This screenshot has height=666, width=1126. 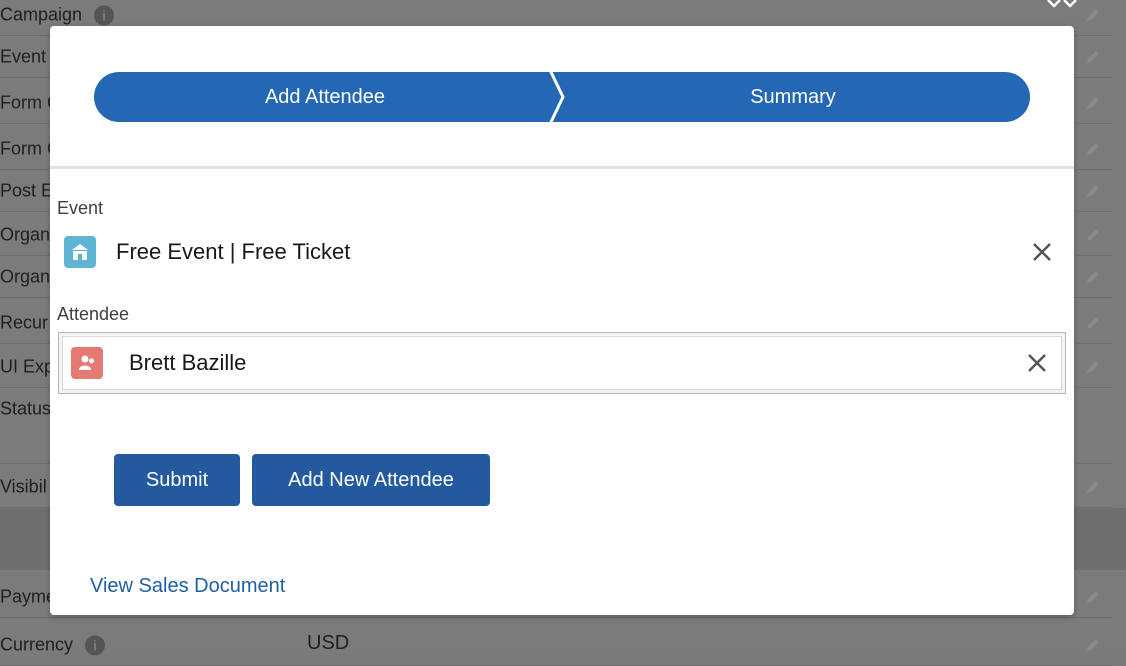 What do you see at coordinates (233, 251) in the screenshot?
I see `event-value: Free Event | Free Ticket` at bounding box center [233, 251].